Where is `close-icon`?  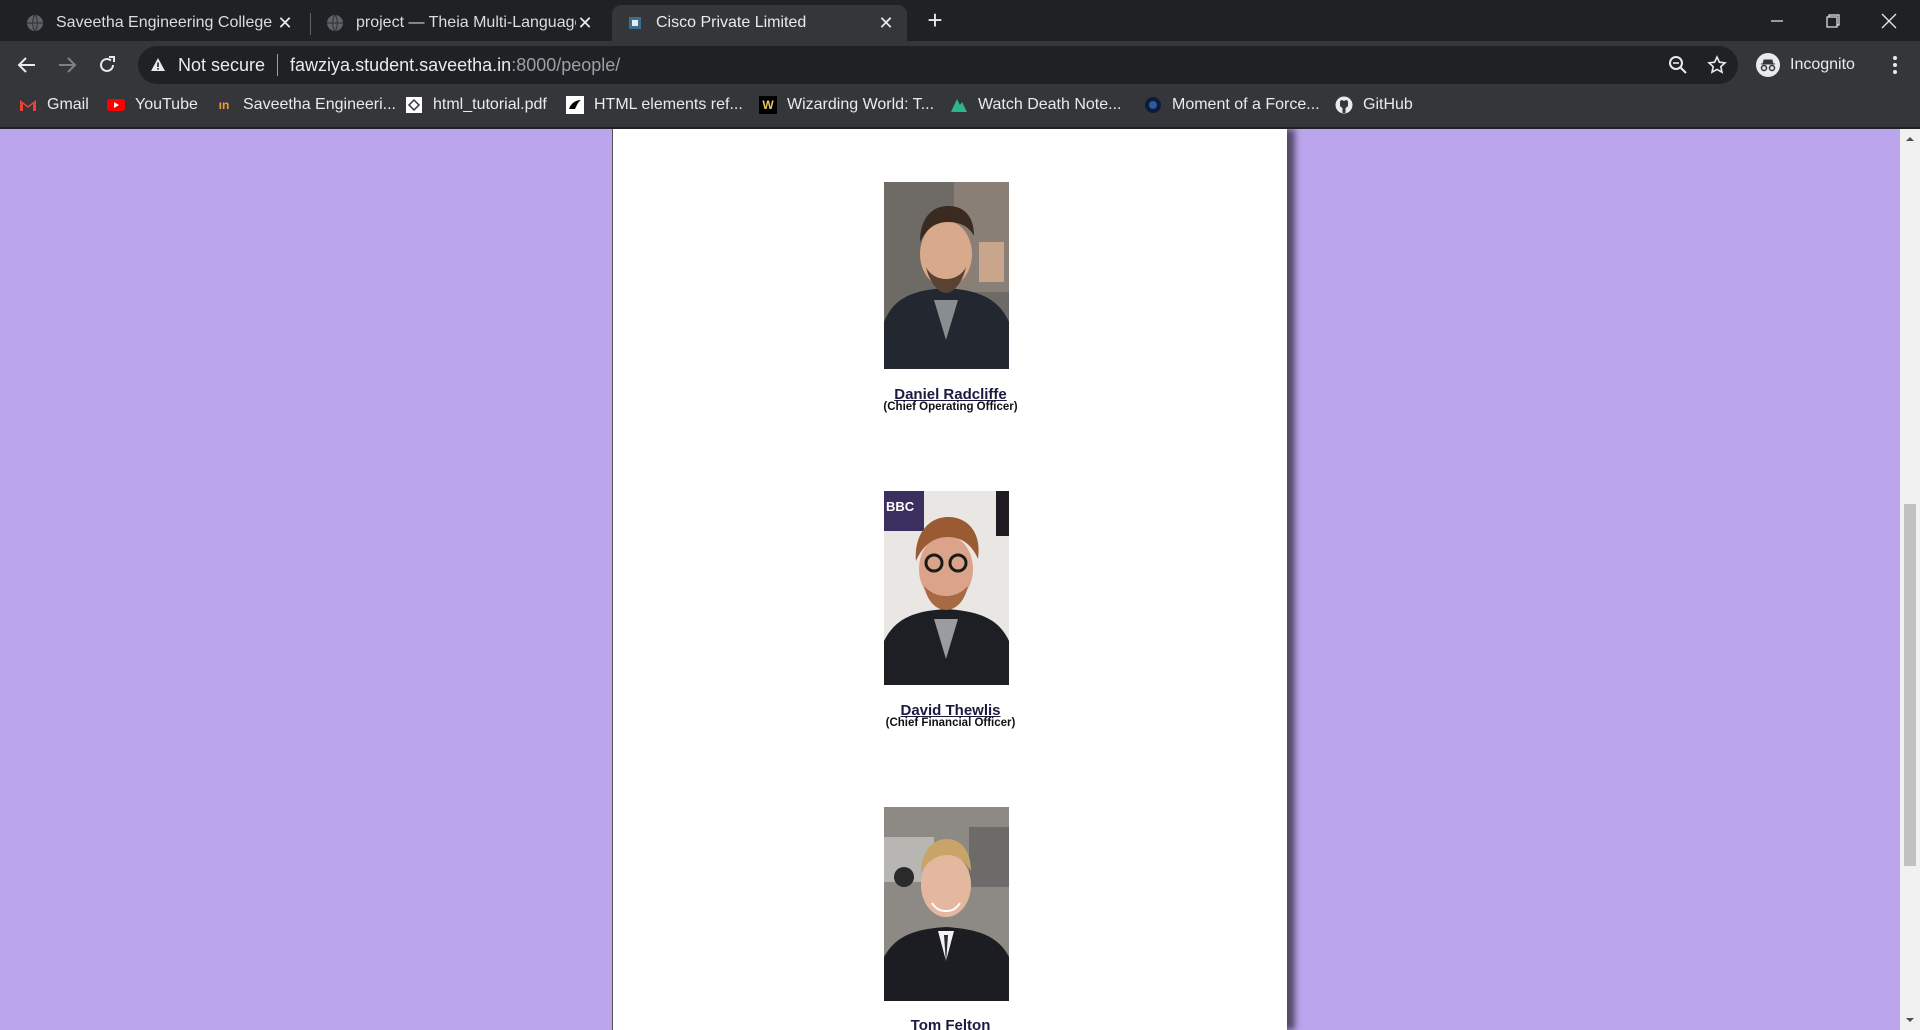 close-icon is located at coordinates (1889, 20).